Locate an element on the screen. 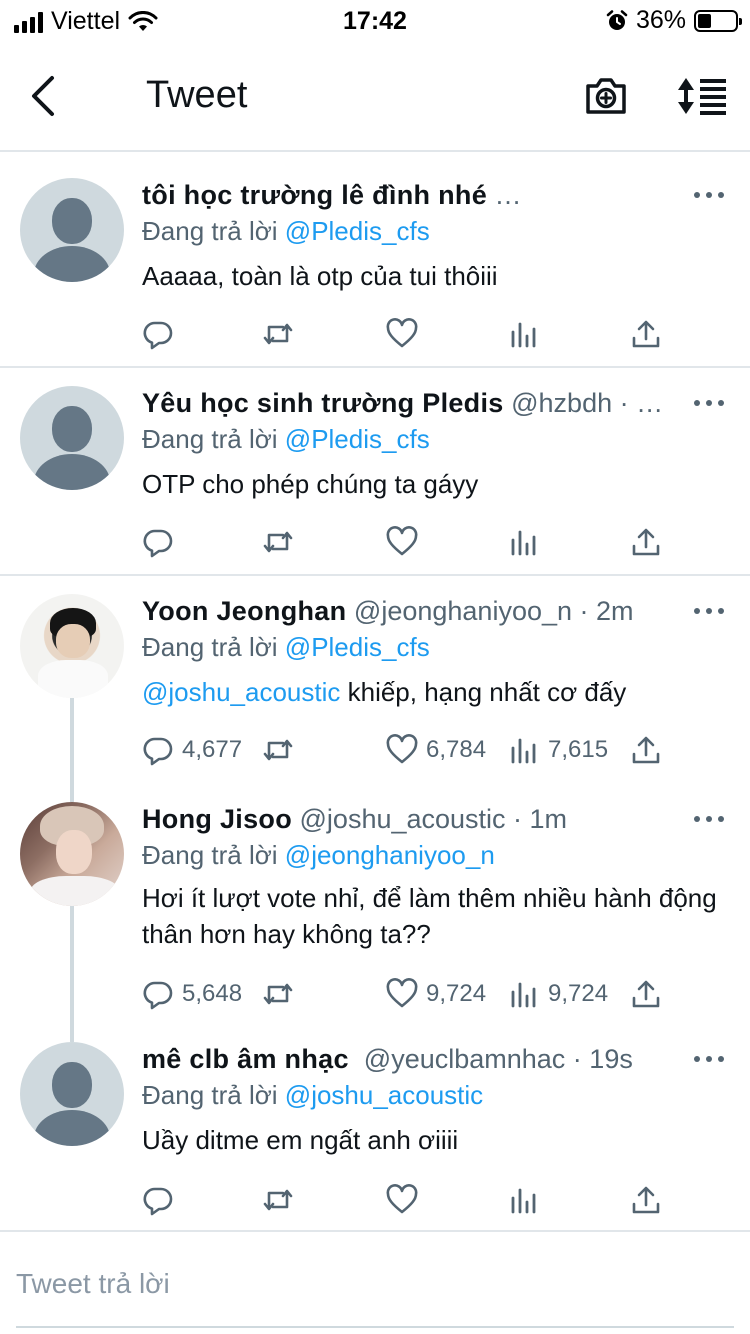 The height and width of the screenshot is (1334, 750). reply-input is located at coordinates (366, 1284).